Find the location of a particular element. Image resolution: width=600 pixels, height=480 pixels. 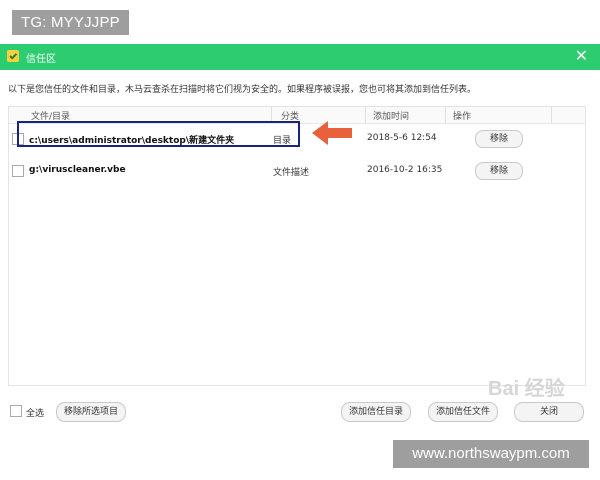

window-title: 信任区 is located at coordinates (41, 59).